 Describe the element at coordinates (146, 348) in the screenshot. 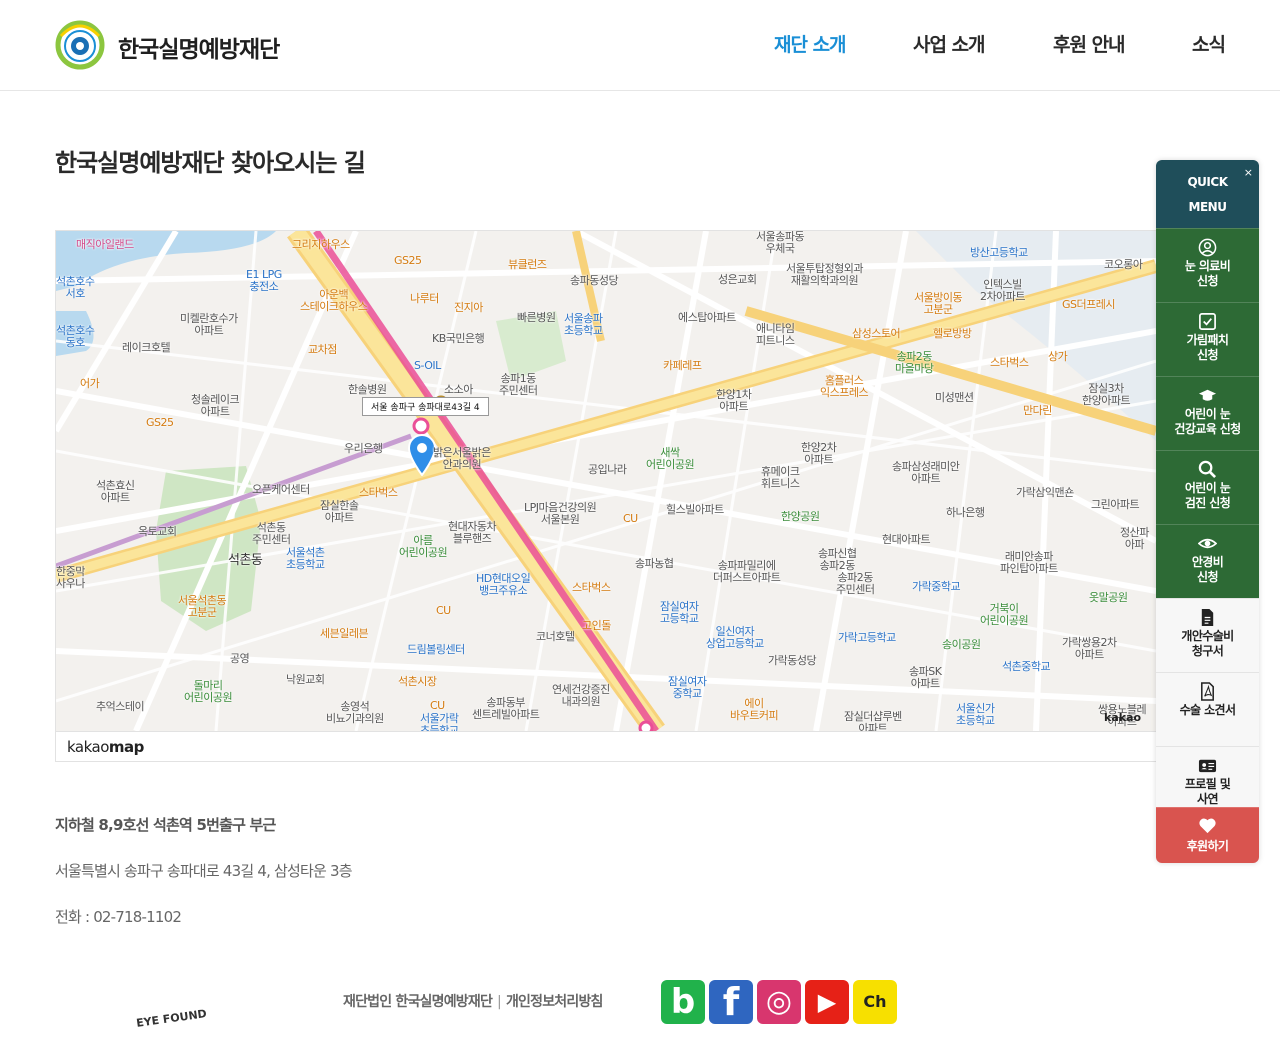

I see `map-poi-label: 레이크호텔` at that location.